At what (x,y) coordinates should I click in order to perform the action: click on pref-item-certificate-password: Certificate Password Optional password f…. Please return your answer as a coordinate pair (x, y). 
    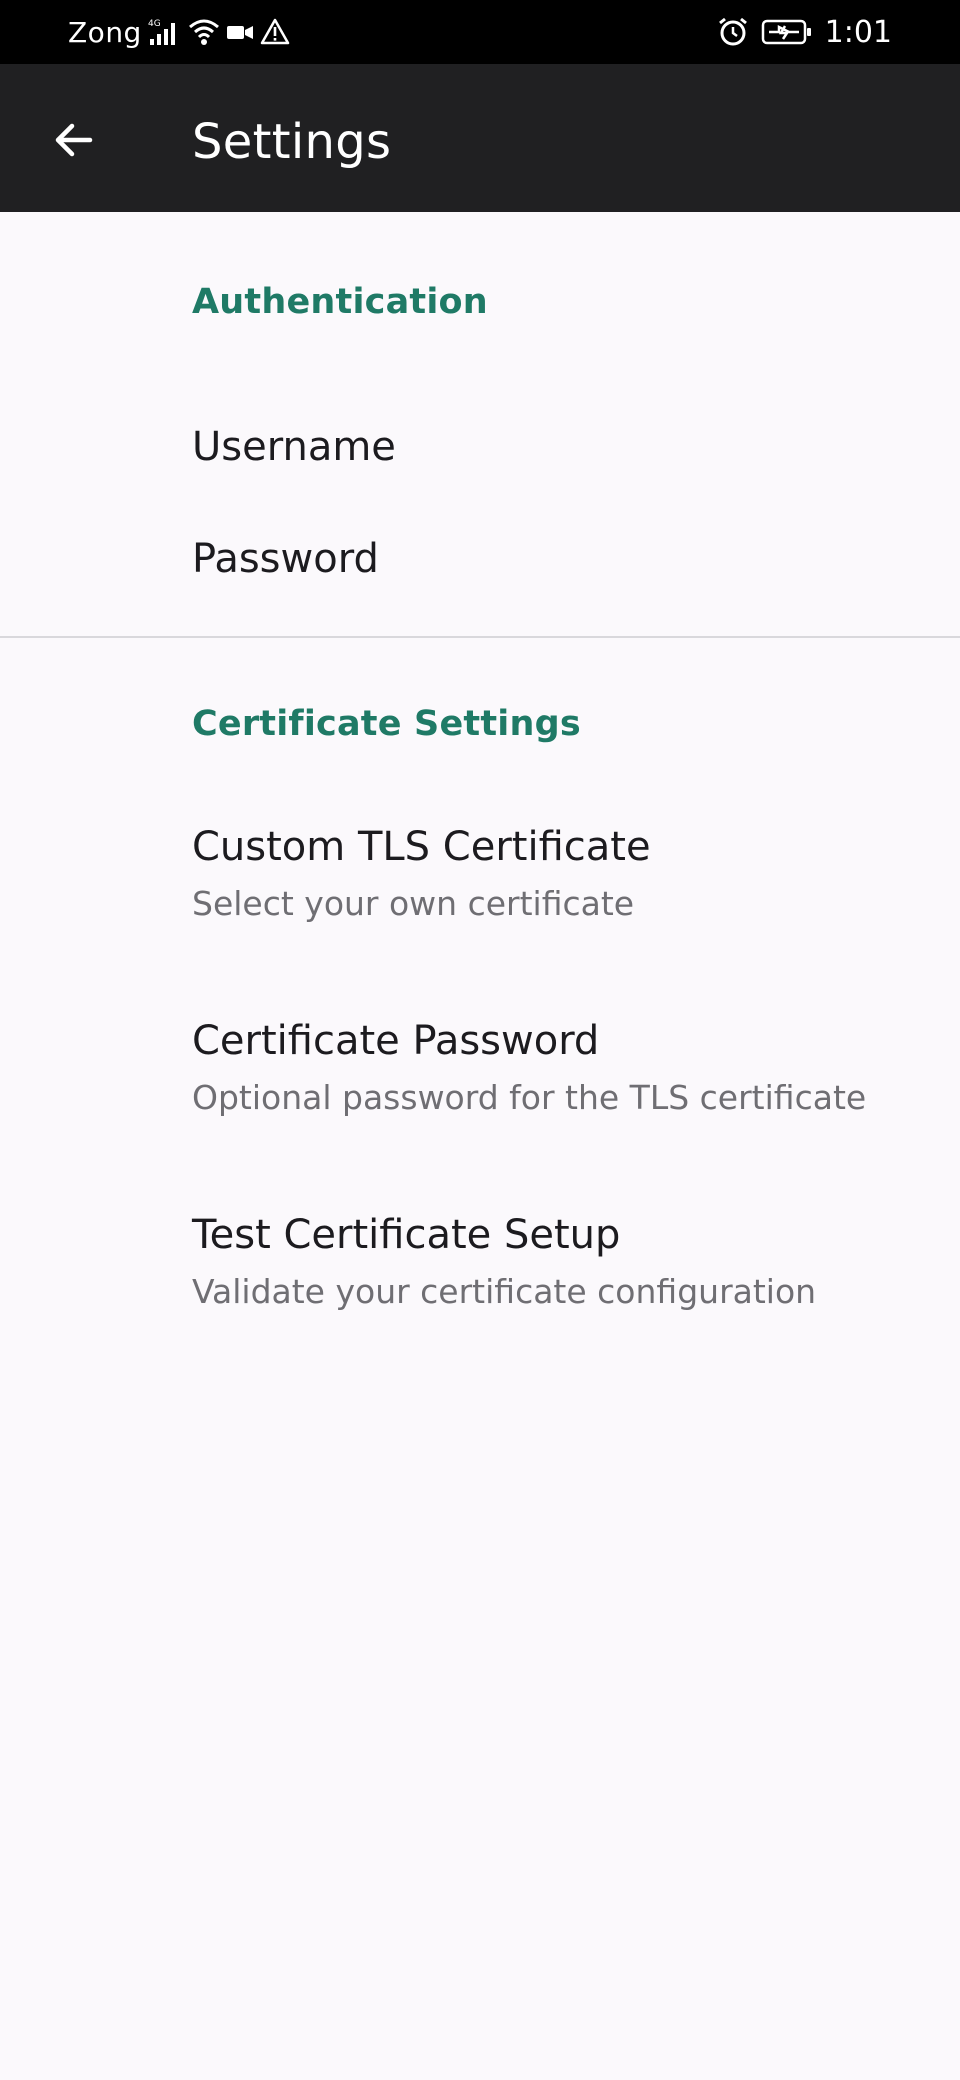
    Looking at the image, I should click on (480, 1077).